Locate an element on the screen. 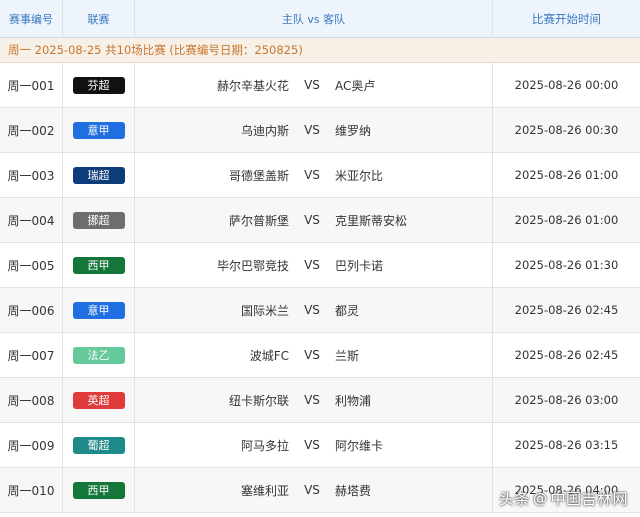 The image size is (640, 517). league-badge: 葡超 is located at coordinates (98, 445).